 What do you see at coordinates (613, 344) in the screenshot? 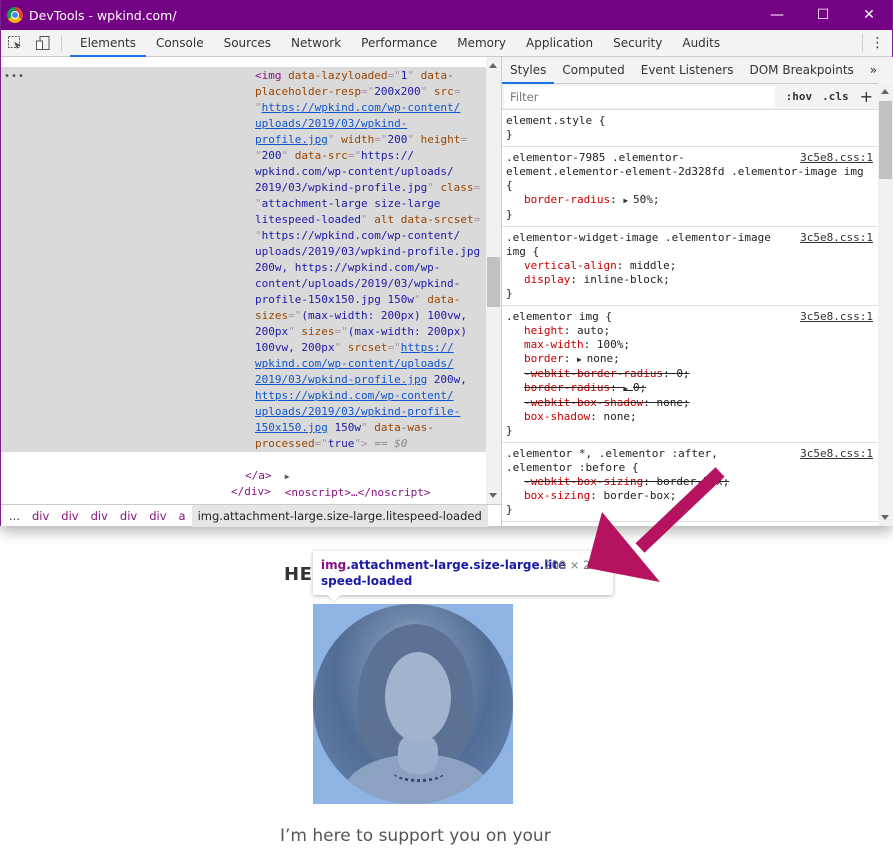
I see `property-value: 100%;` at bounding box center [613, 344].